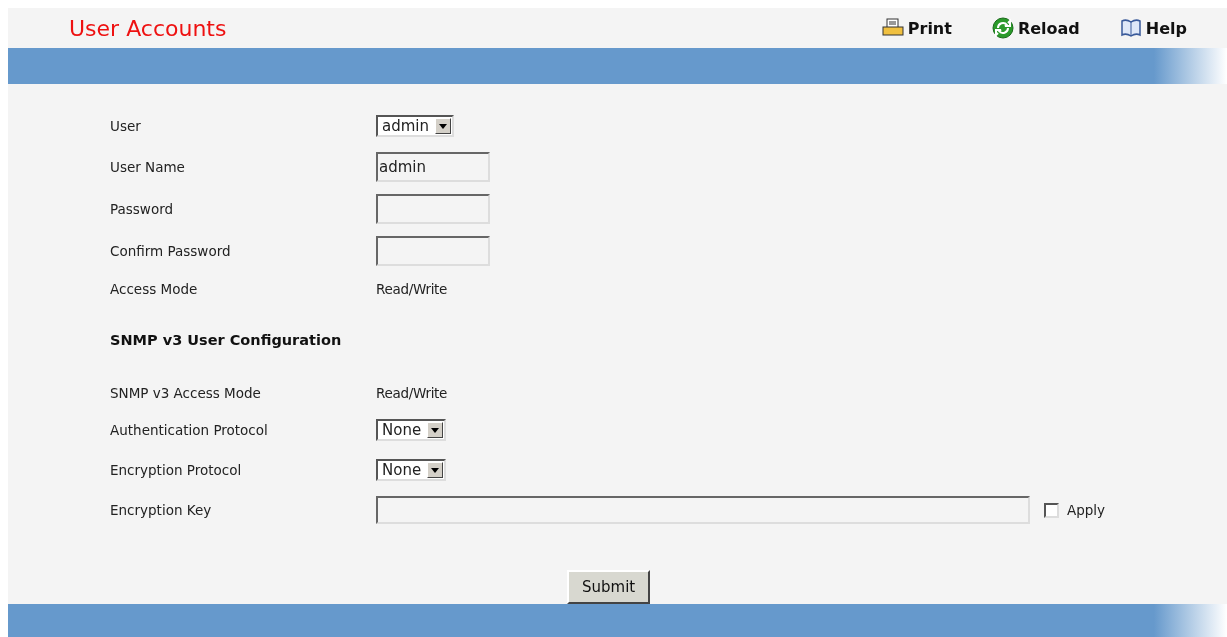 The image size is (1227, 637). Describe the element at coordinates (161, 510) in the screenshot. I see `field-label: Encryption Key` at that location.